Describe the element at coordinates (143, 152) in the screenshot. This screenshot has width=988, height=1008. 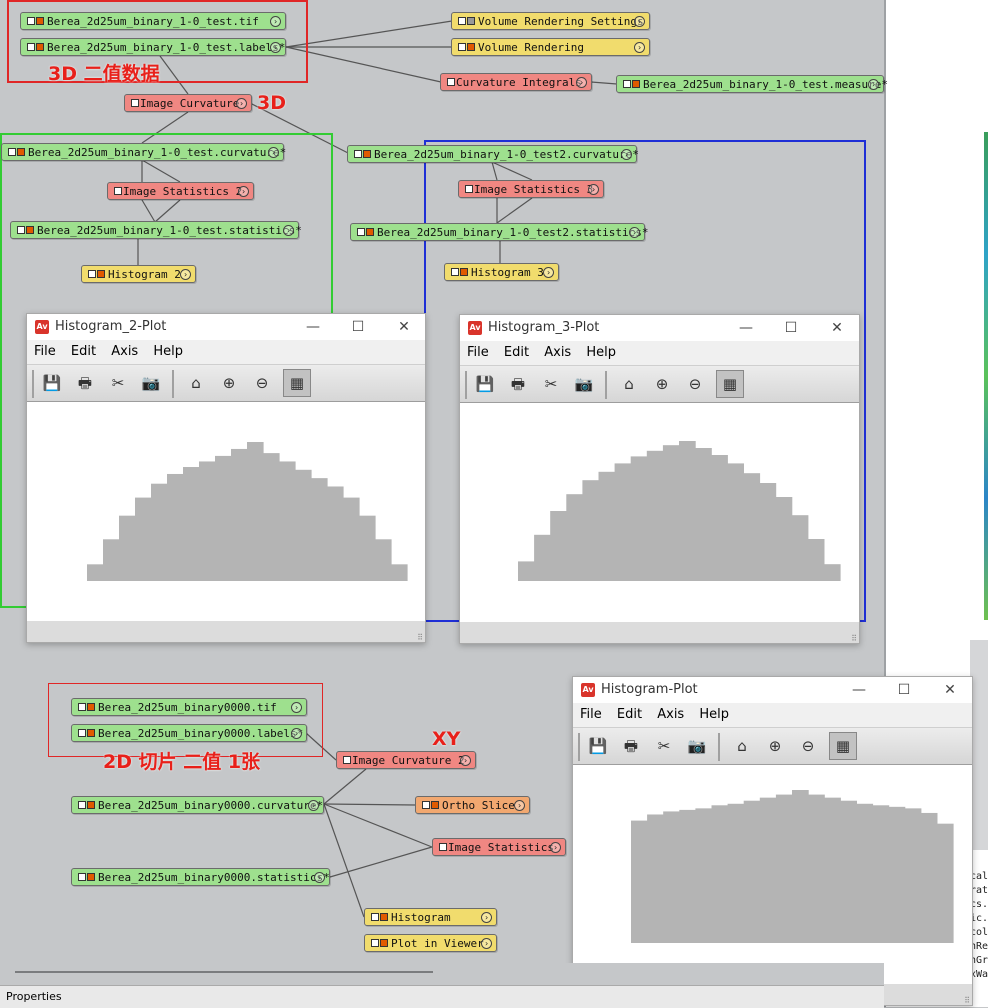
I see `node-curvature-3d: Berea_2d25um_binary_1-0_test.curvature* ›` at that location.